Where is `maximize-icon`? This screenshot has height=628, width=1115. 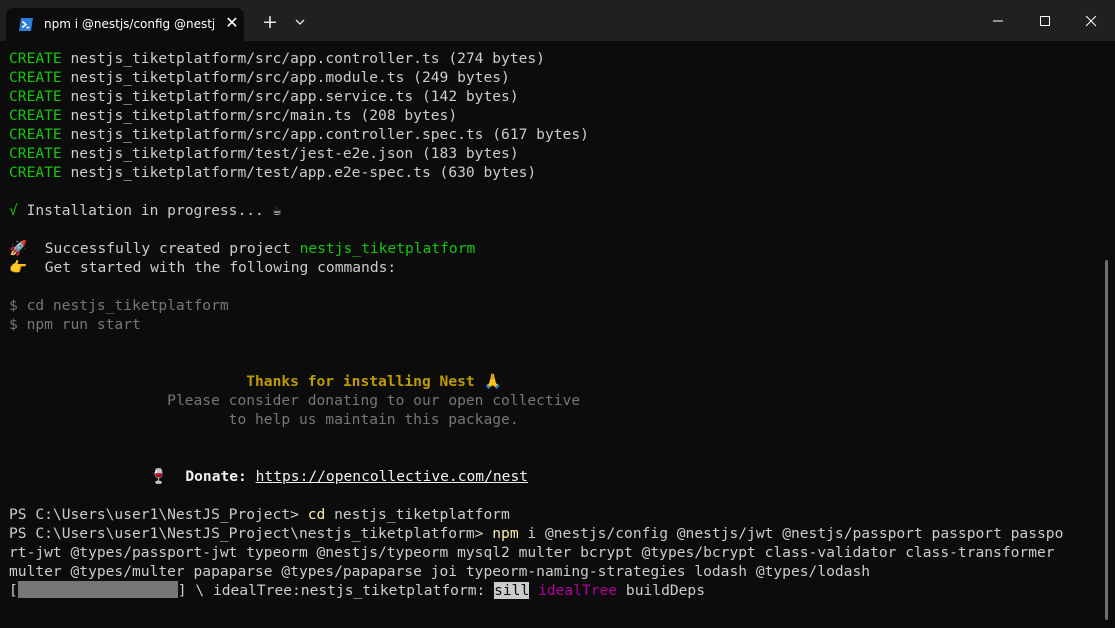 maximize-icon is located at coordinates (1045, 21).